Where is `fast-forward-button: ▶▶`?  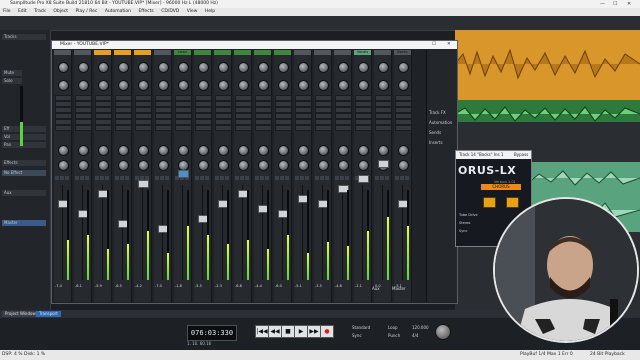 fast-forward-button: ▶▶ is located at coordinates (314, 331).